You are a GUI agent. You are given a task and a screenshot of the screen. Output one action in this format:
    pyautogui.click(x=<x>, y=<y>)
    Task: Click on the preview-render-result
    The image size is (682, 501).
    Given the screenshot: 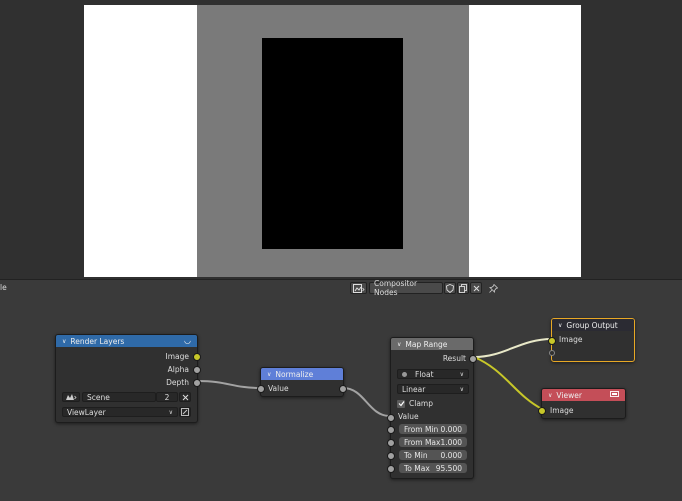 What is the action you would take?
    pyautogui.click(x=332, y=143)
    